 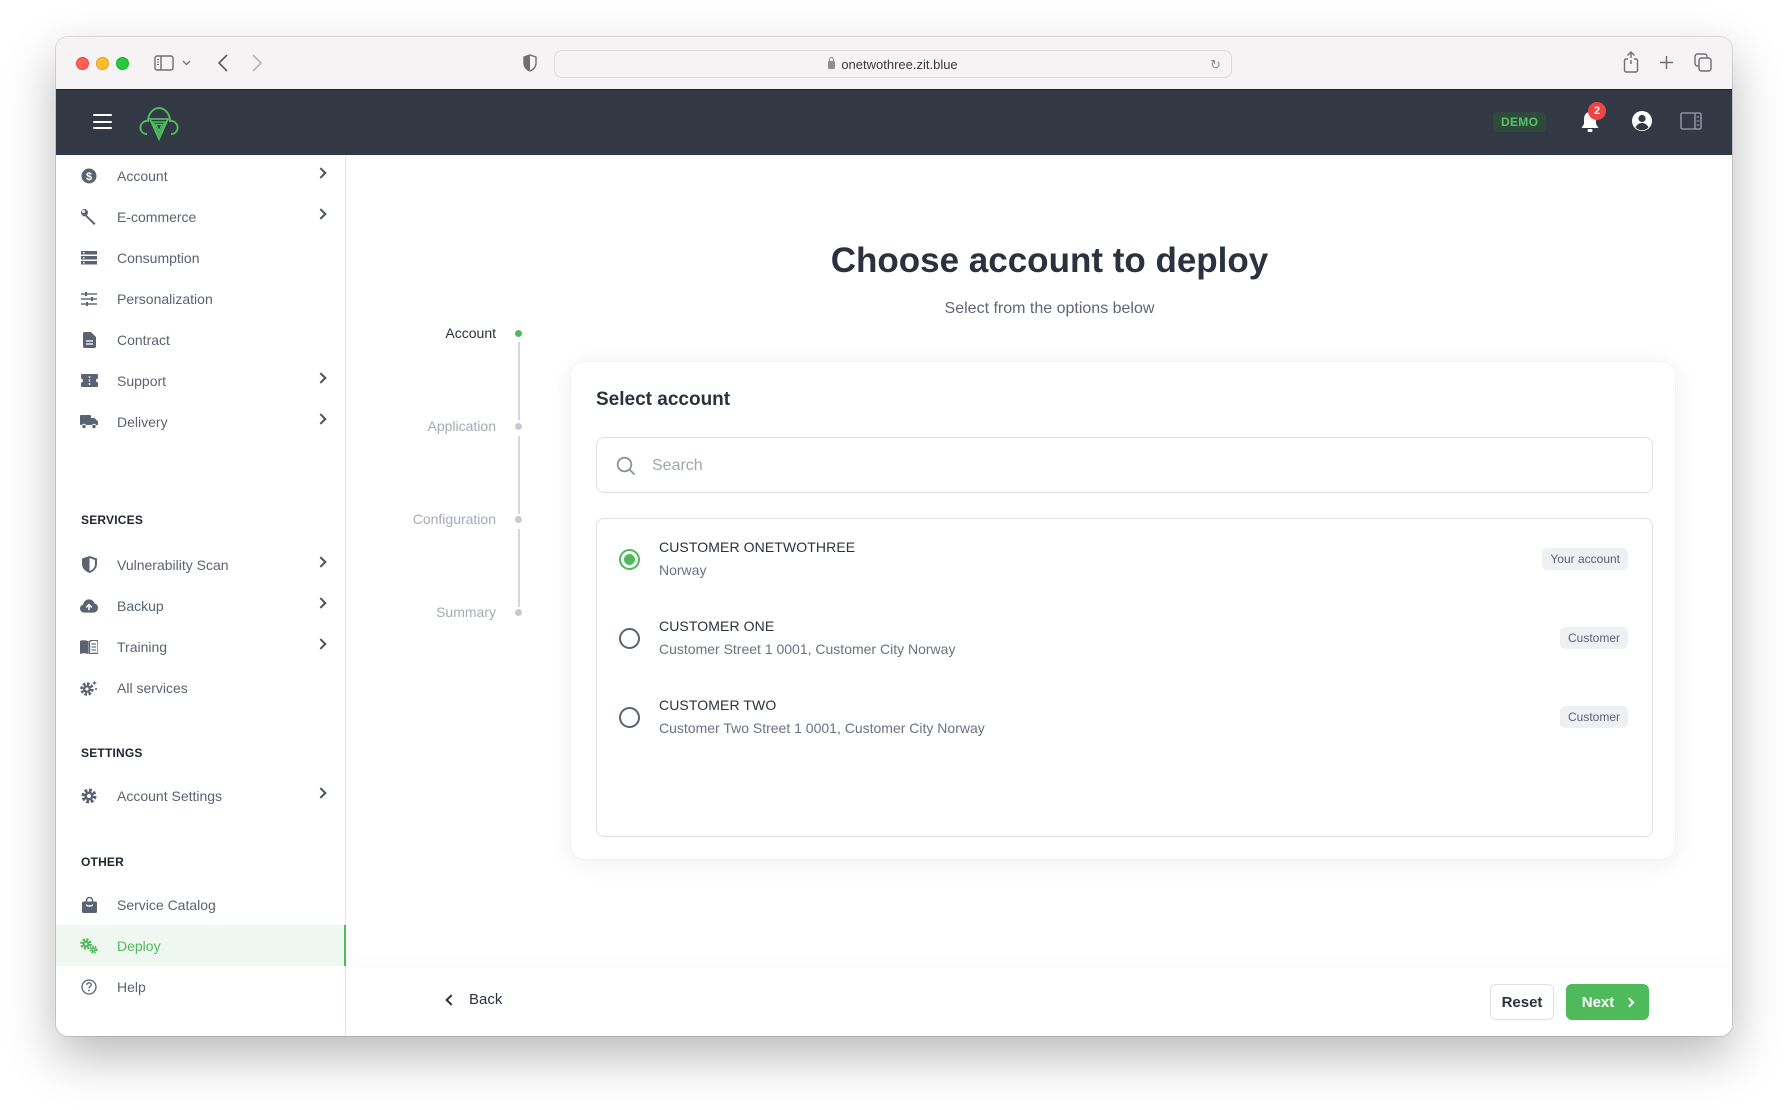 What do you see at coordinates (257, 63) in the screenshot?
I see `forward-nav-icon` at bounding box center [257, 63].